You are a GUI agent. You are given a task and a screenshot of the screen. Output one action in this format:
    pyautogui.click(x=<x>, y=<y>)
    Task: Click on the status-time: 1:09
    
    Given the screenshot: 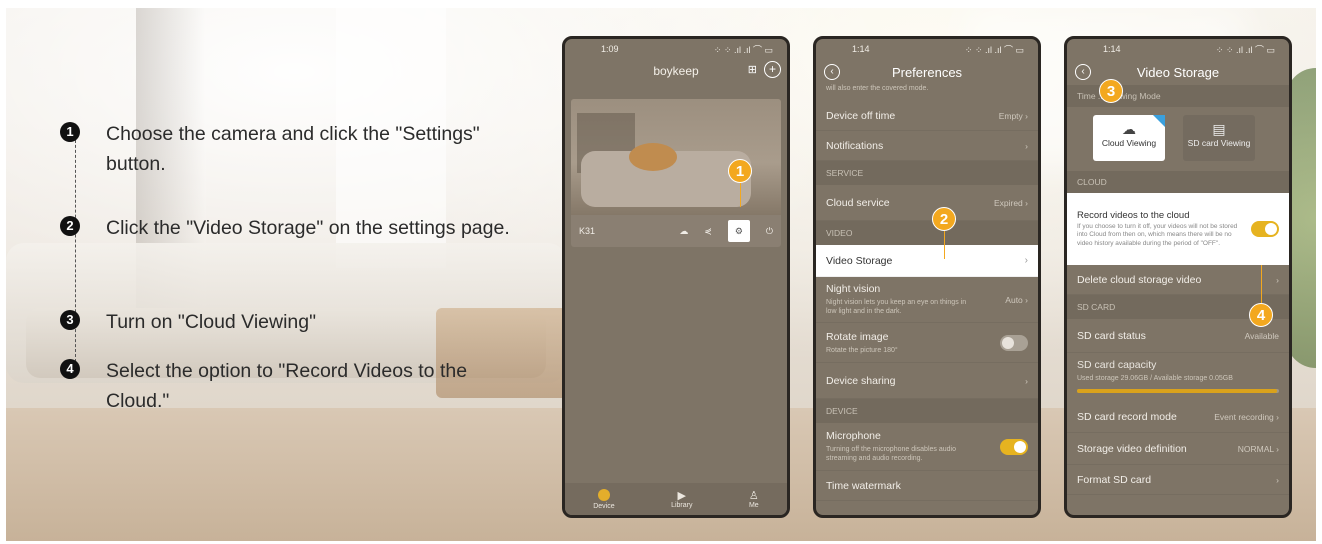 What is the action you would take?
    pyautogui.click(x=610, y=49)
    